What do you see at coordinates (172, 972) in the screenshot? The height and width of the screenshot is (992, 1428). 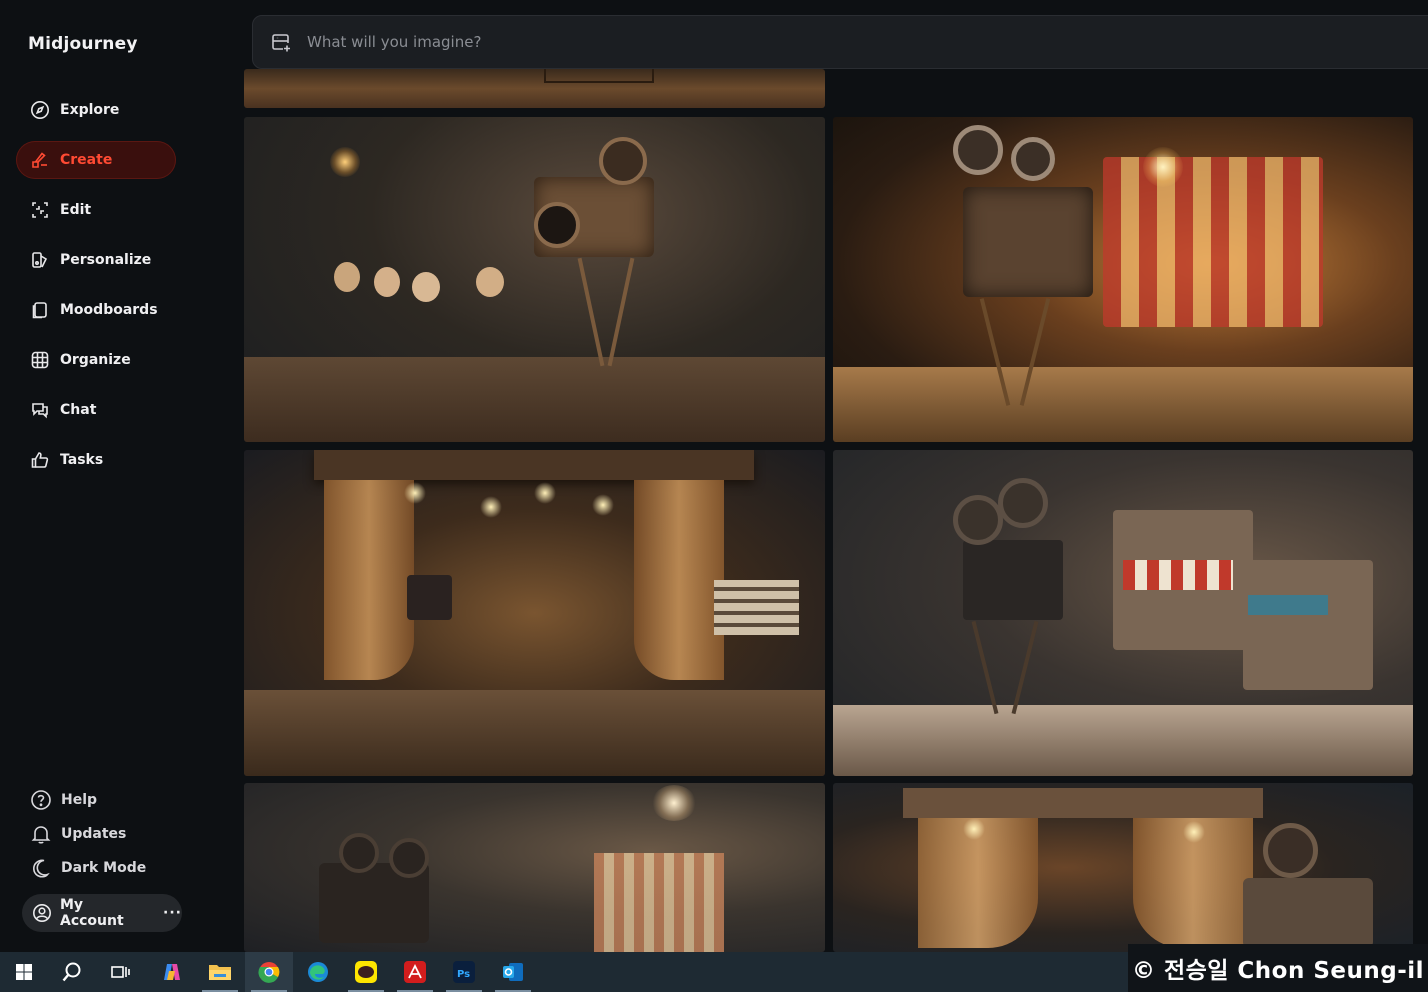 I see `copilot-icon` at bounding box center [172, 972].